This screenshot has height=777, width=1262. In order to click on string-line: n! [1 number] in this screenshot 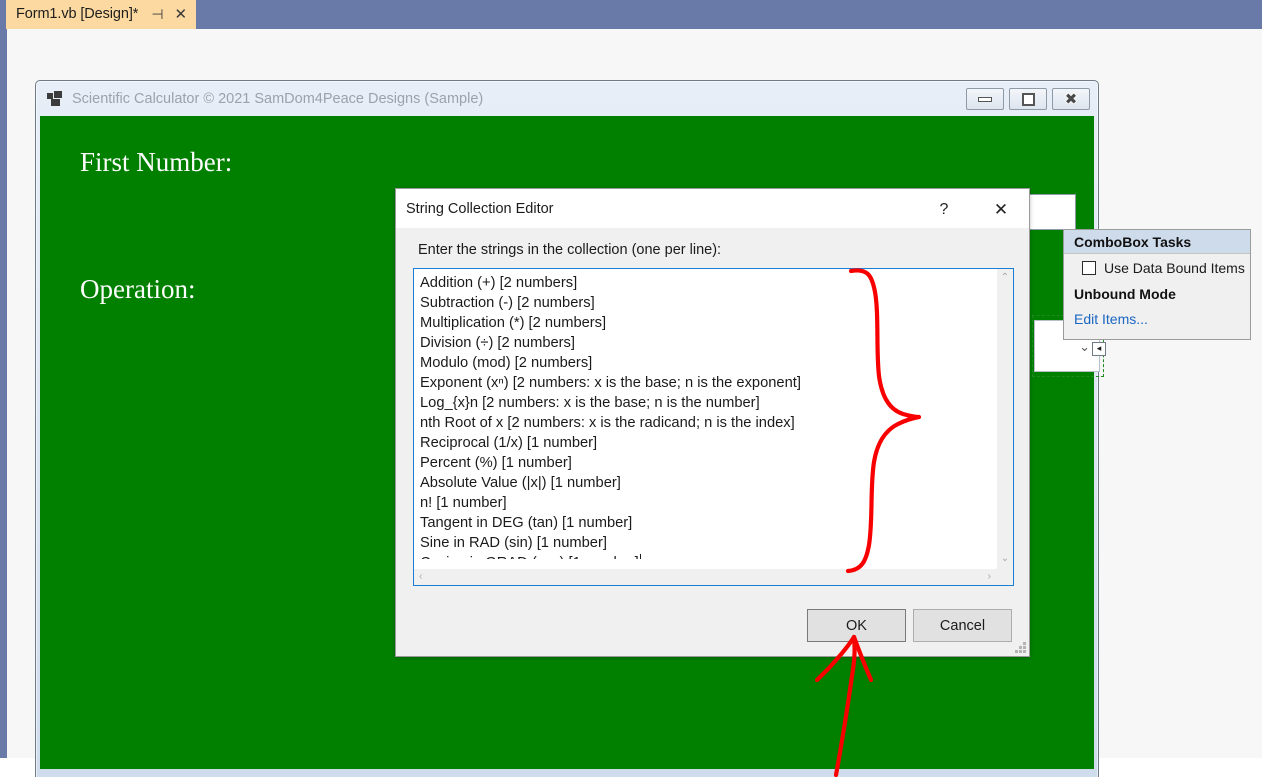, I will do `click(463, 503)`.